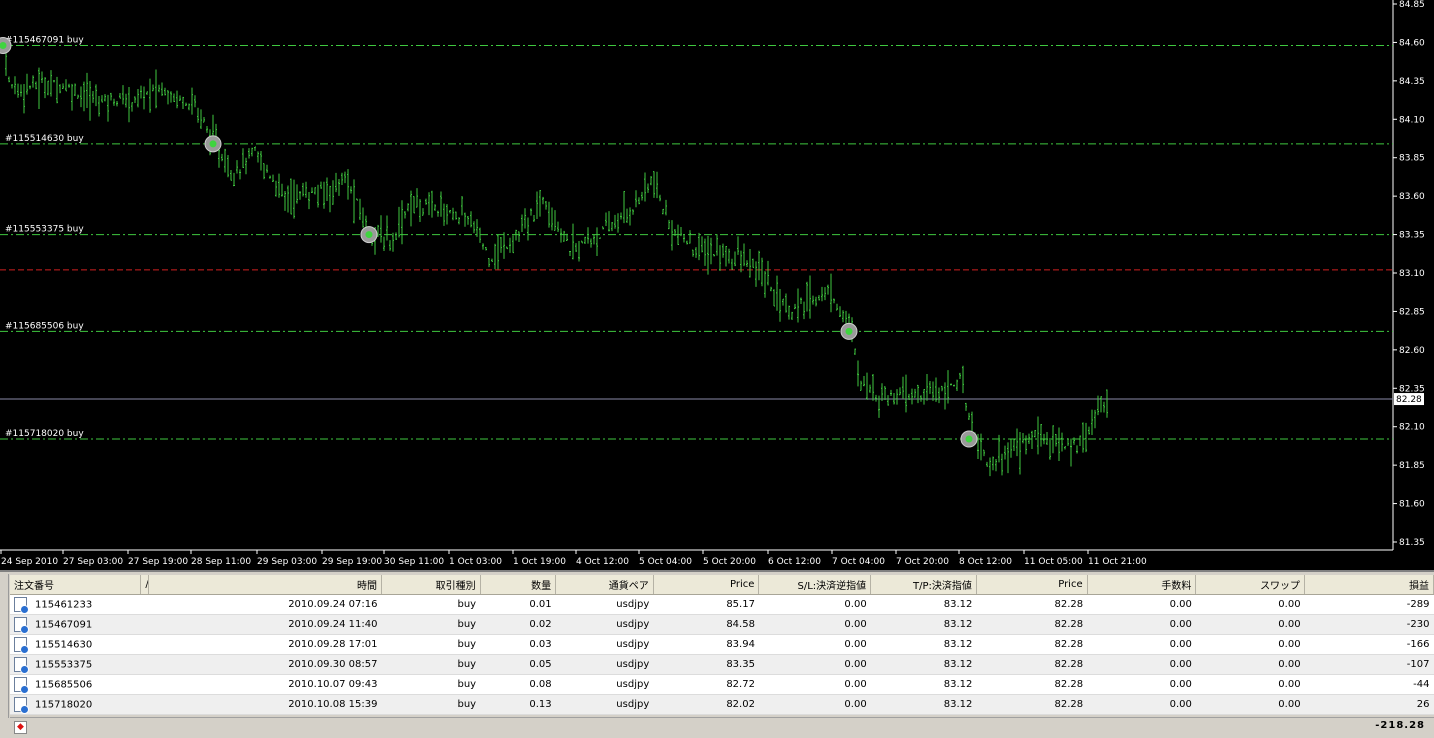 This screenshot has width=1434, height=738. What do you see at coordinates (1412, 159) in the screenshot?
I see `price-tick-label: 83.85` at bounding box center [1412, 159].